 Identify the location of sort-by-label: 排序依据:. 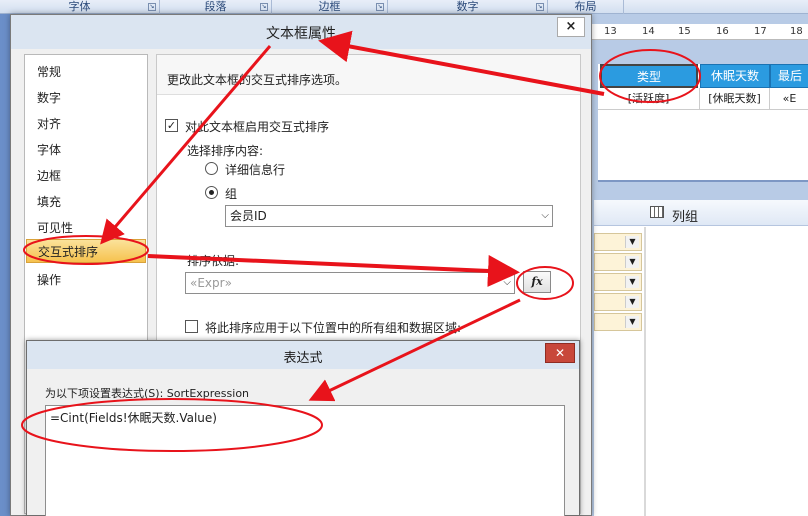
(213, 261).